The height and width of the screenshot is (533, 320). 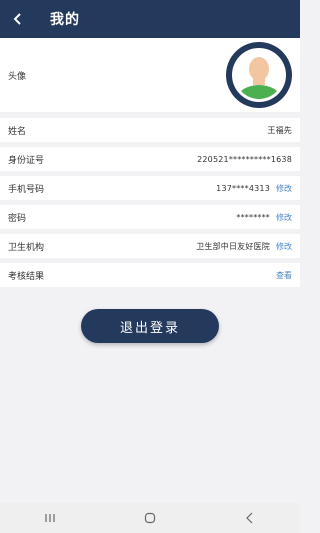 What do you see at coordinates (26, 160) in the screenshot?
I see `row-label: 身份证号` at bounding box center [26, 160].